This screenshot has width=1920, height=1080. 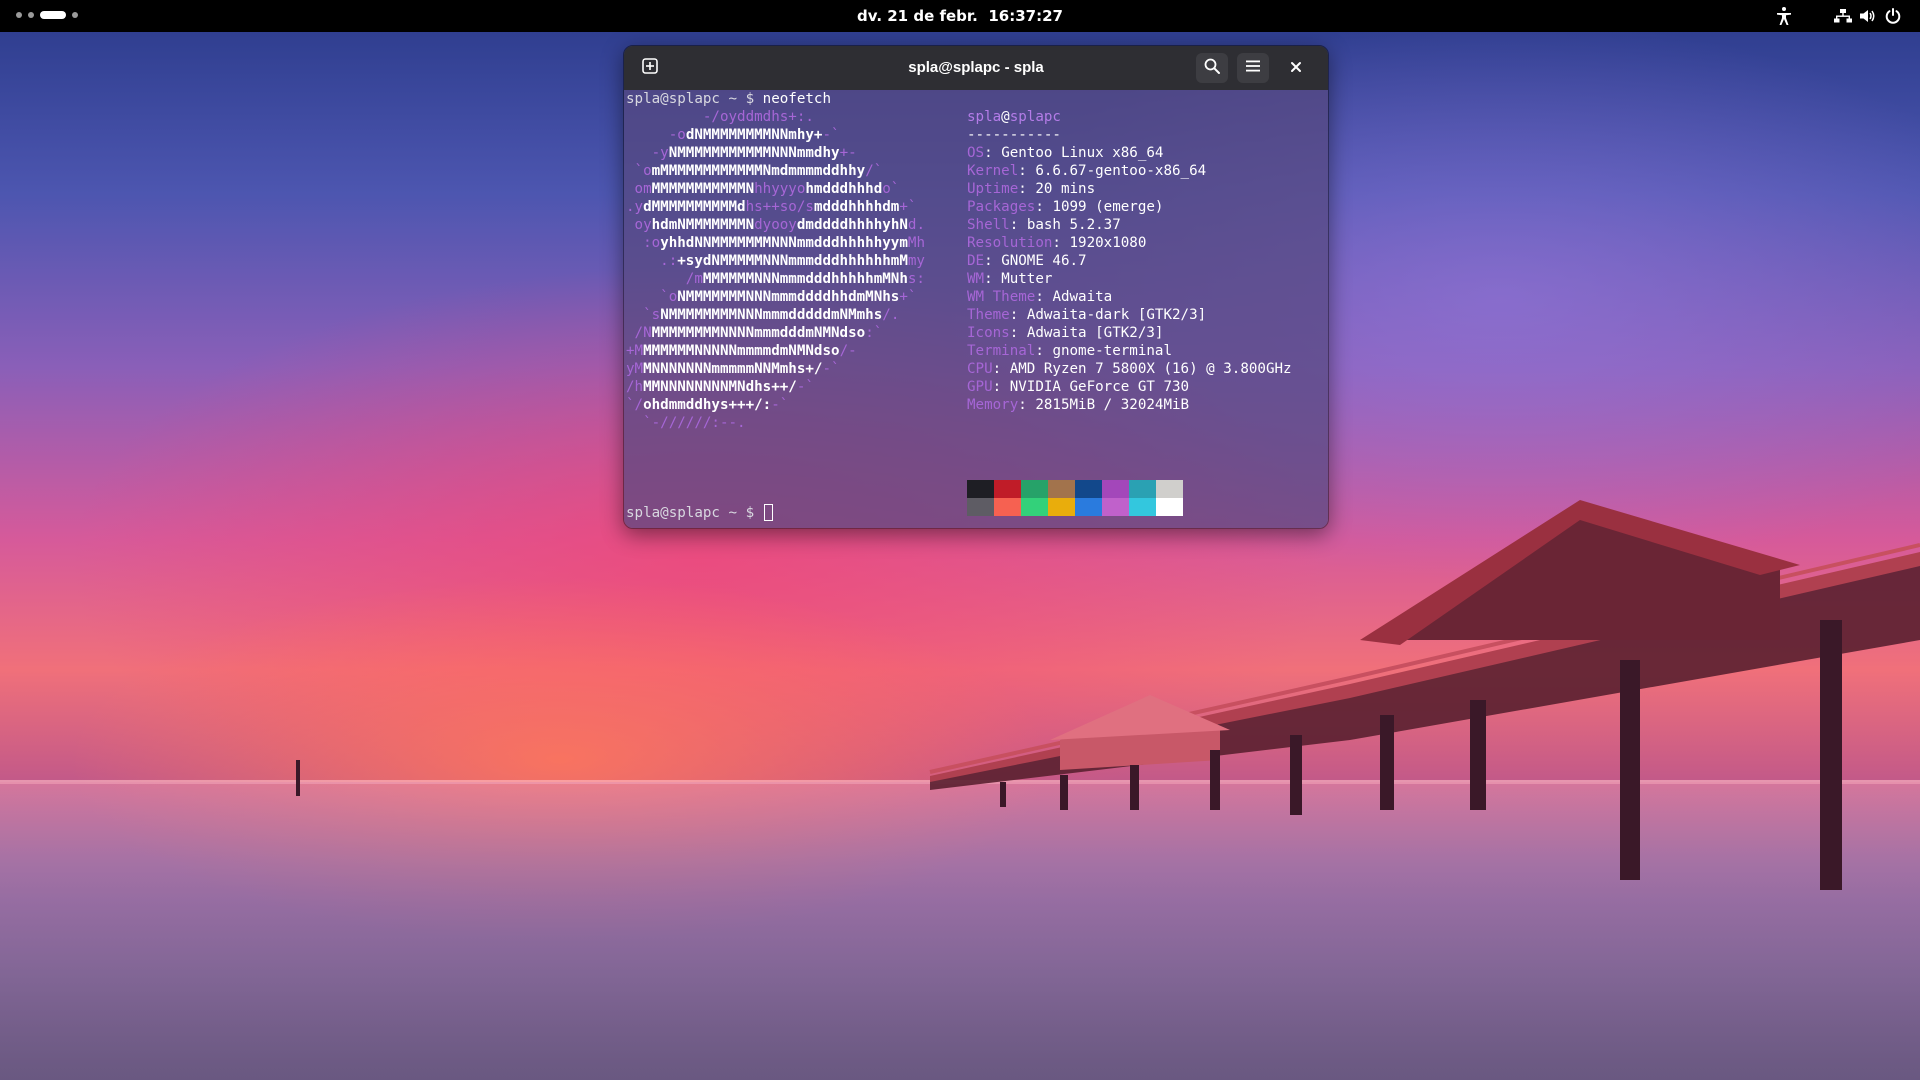 I want to click on logo-line: -/oyddmdhs+:., so click(x=758, y=117).